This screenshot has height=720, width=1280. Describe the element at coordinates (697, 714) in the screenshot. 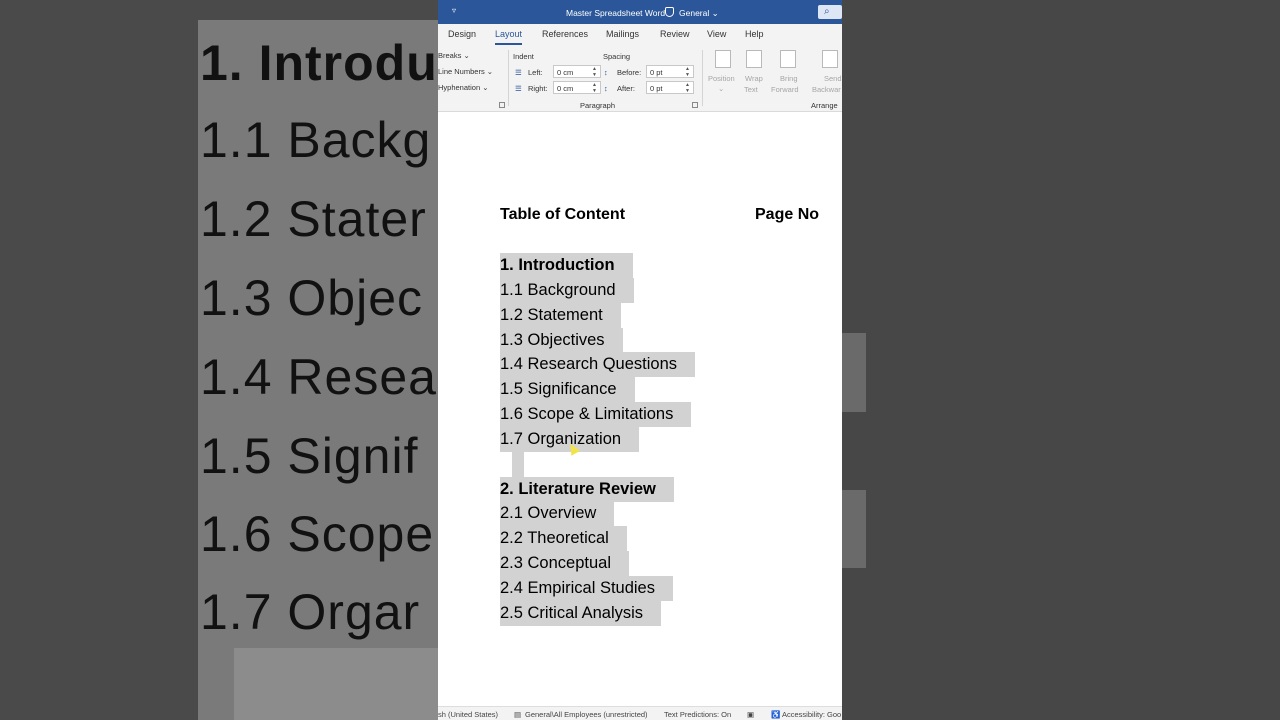

I see `text-predictions-status: Text Predictions: On` at that location.